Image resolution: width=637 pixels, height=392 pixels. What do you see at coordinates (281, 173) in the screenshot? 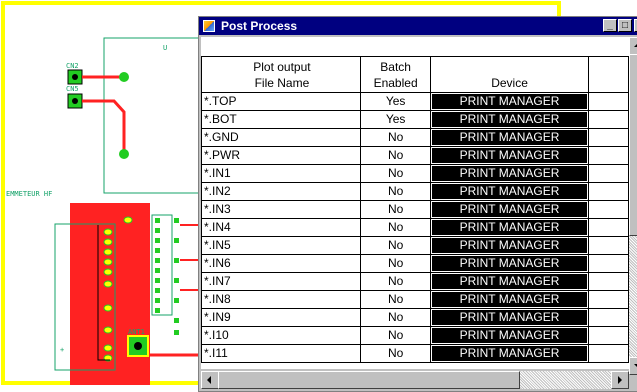
I see `cell-file-name: *.IN1` at bounding box center [281, 173].